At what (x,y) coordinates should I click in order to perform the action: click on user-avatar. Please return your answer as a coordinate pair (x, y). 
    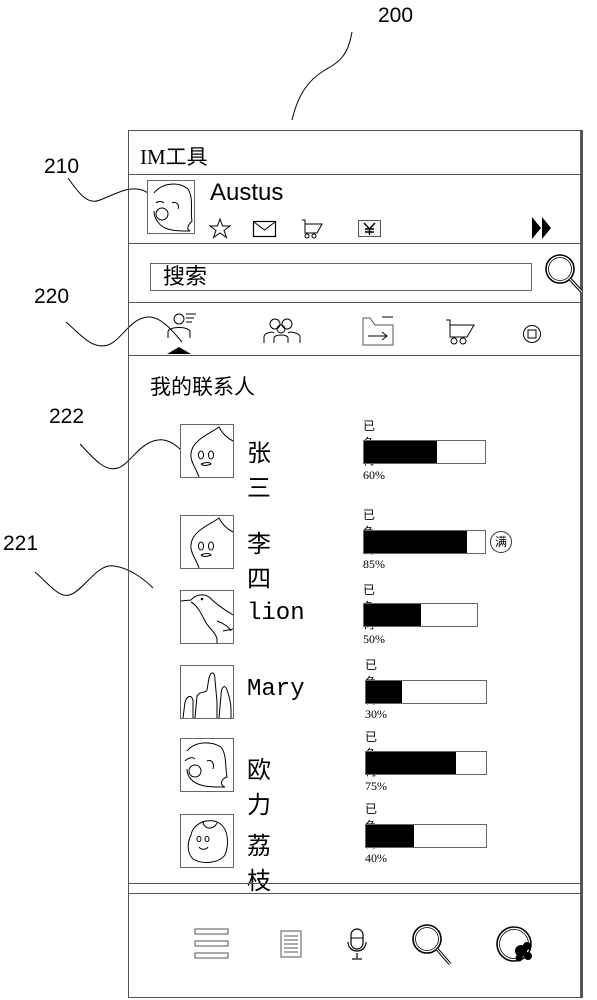
    Looking at the image, I should click on (171, 207).